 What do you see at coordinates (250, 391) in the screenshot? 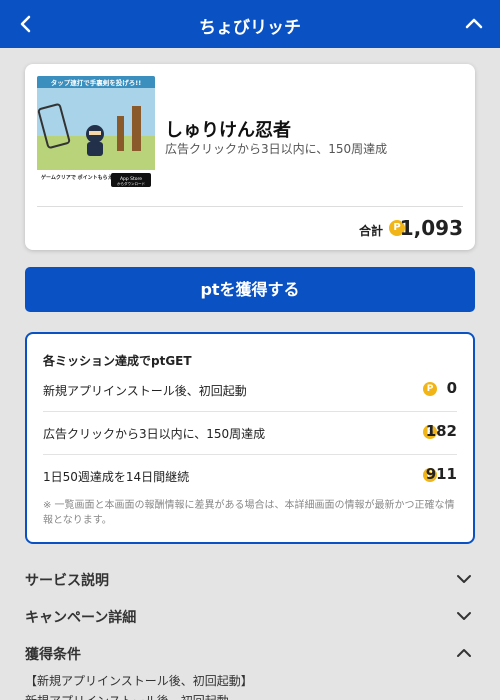
I see `mission-row: 新規アプリインストール後、初回起動 P 0` at bounding box center [250, 391].